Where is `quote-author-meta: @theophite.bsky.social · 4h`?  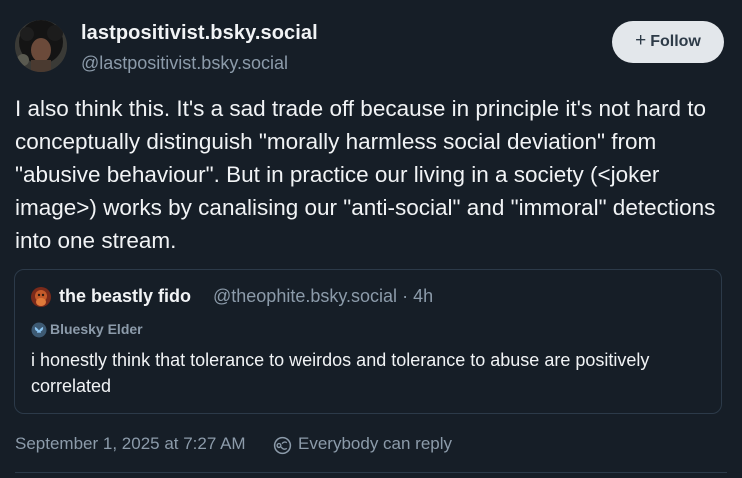 quote-author-meta: @theophite.bsky.social · 4h is located at coordinates (323, 296).